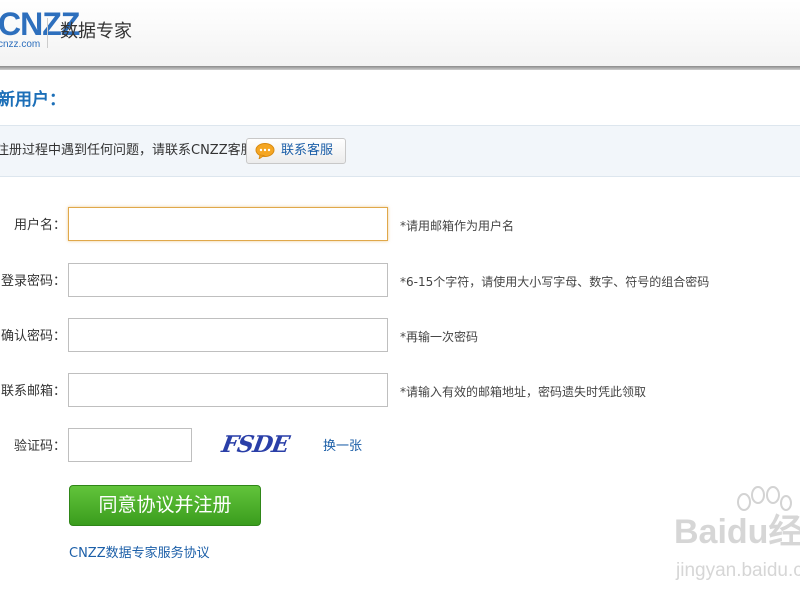 This screenshot has height=600, width=800. I want to click on confirm-password-input, so click(228, 335).